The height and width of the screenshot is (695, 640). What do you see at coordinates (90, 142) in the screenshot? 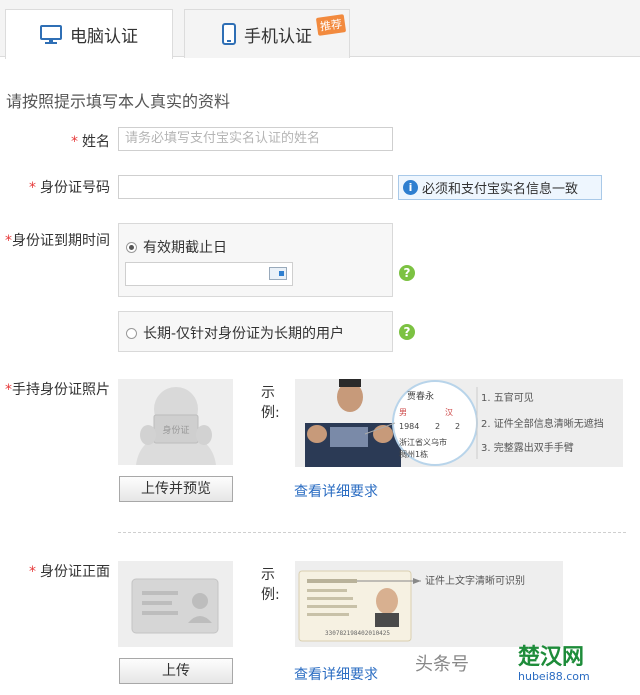
I see `name-label: * 姓名` at bounding box center [90, 142].